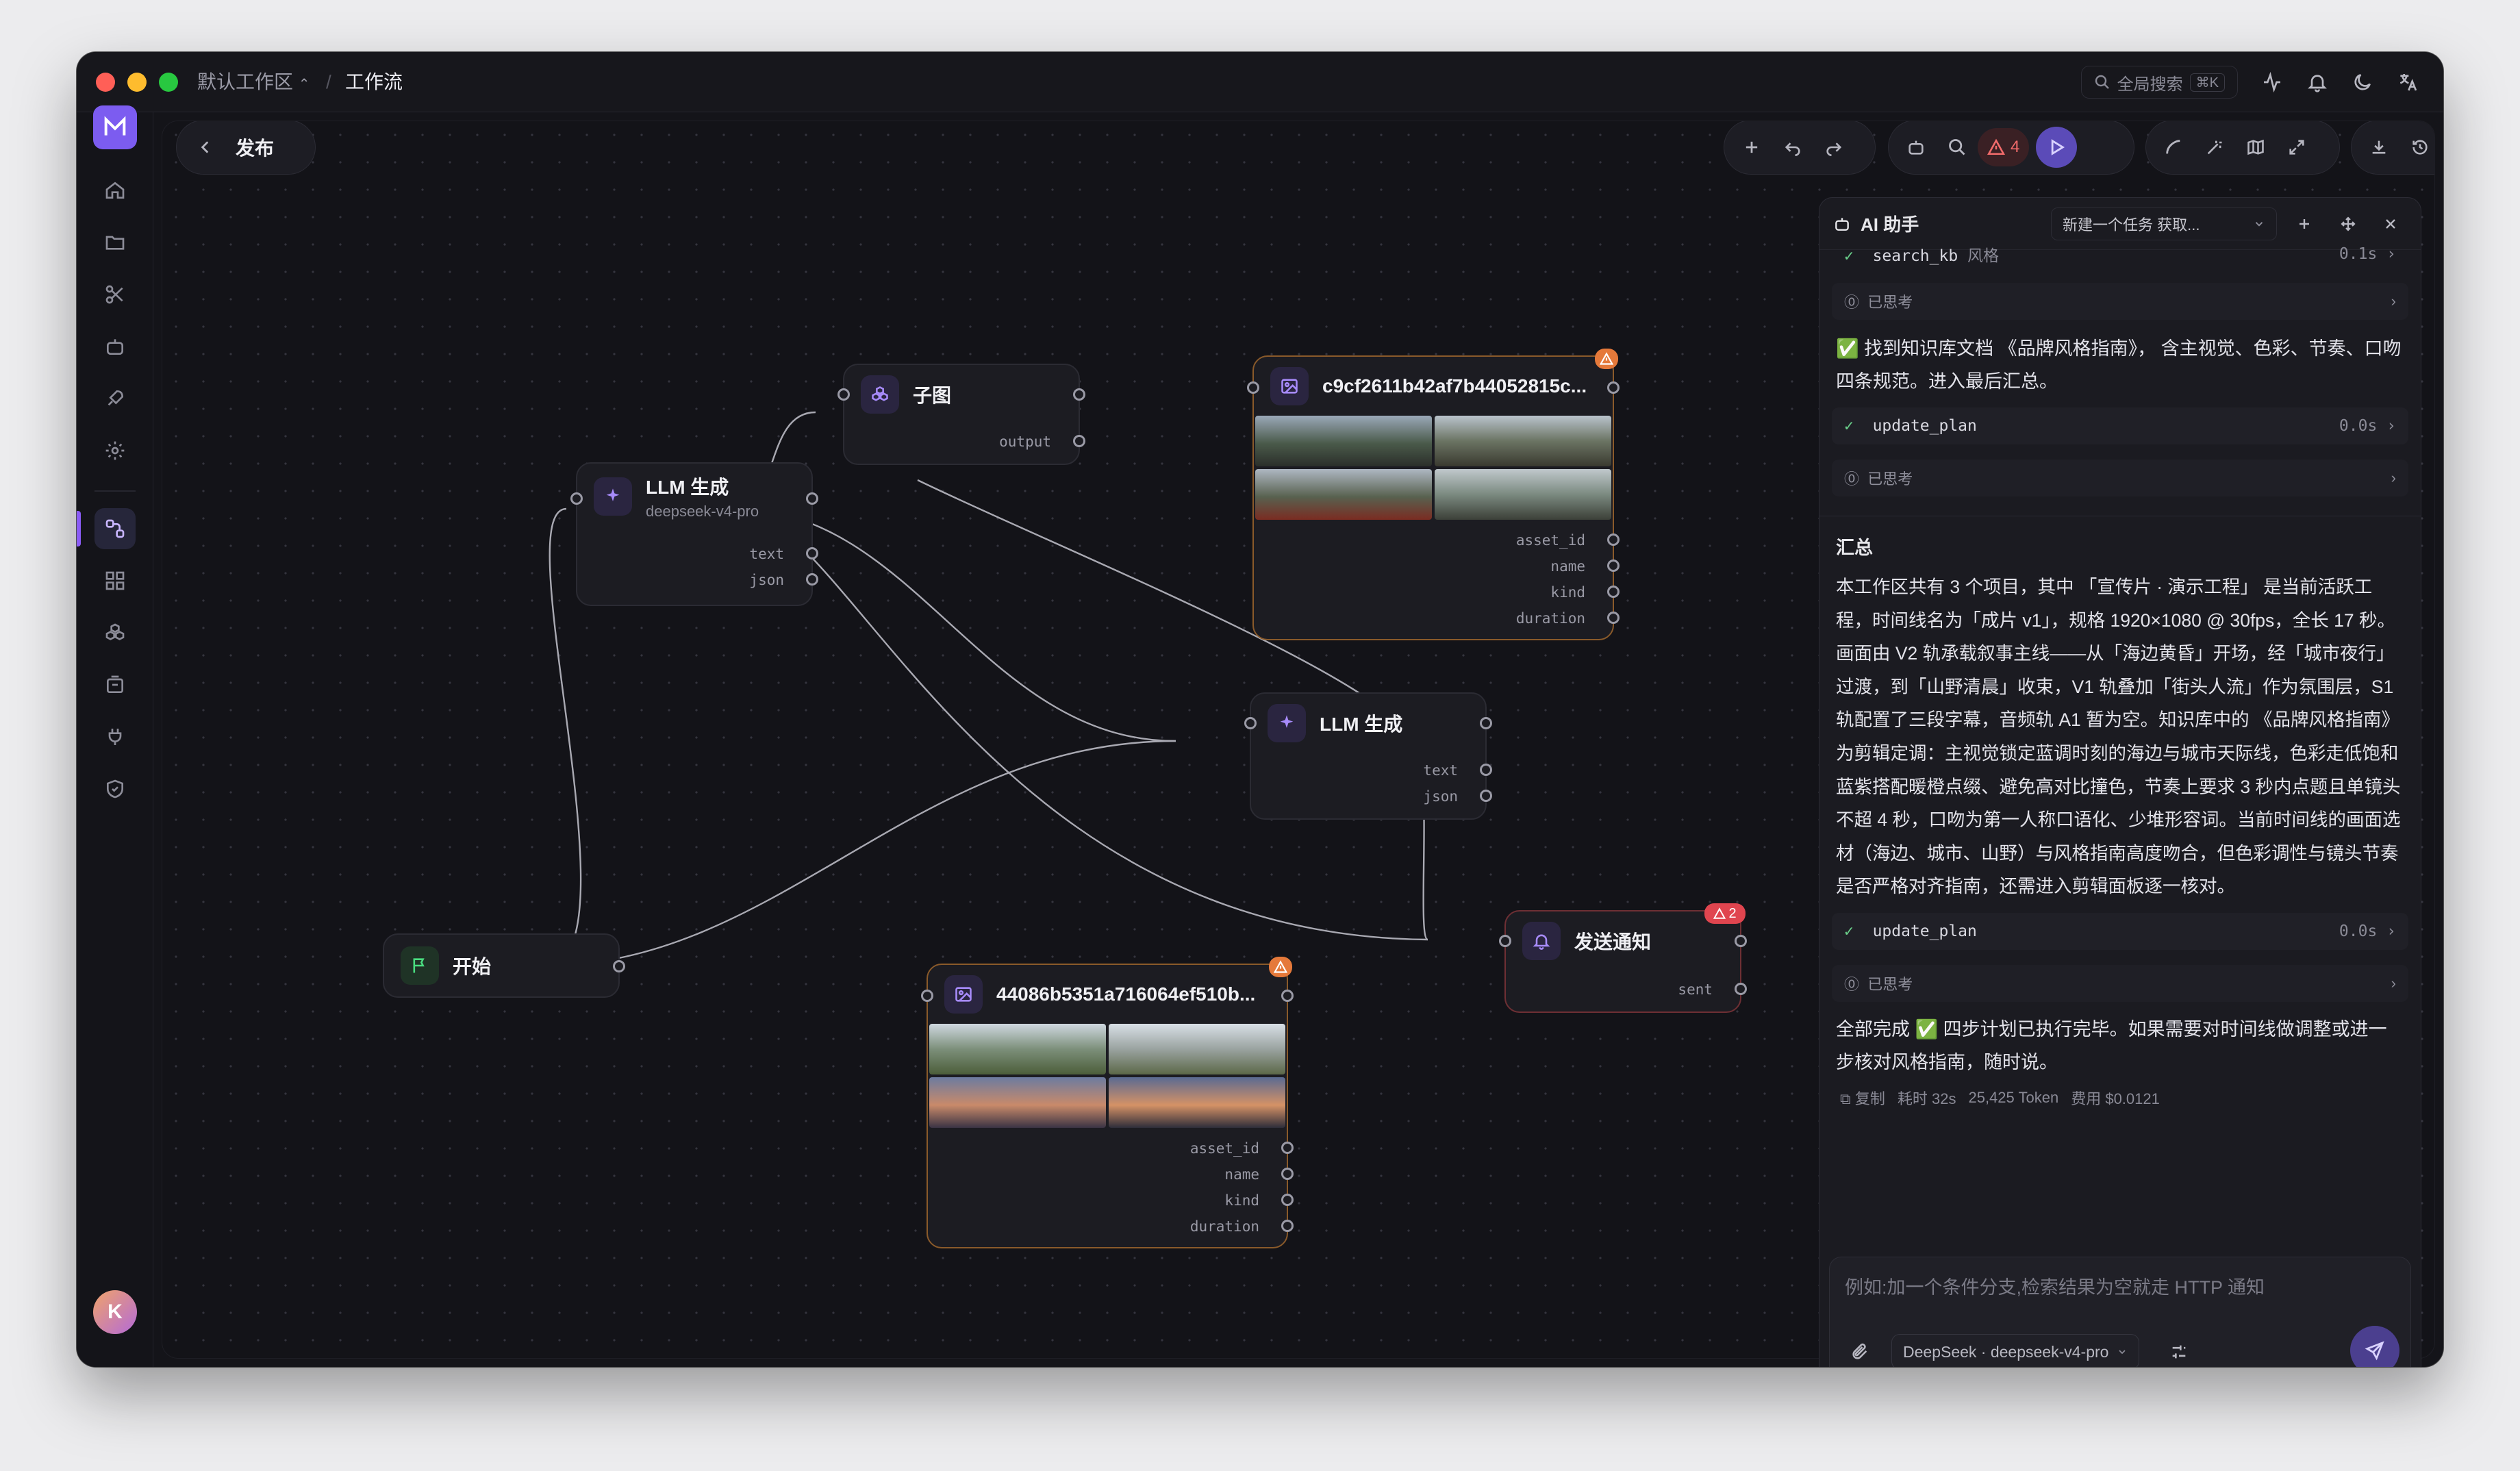  Describe the element at coordinates (2004, 147) in the screenshot. I see `warnings-button: 4` at that location.